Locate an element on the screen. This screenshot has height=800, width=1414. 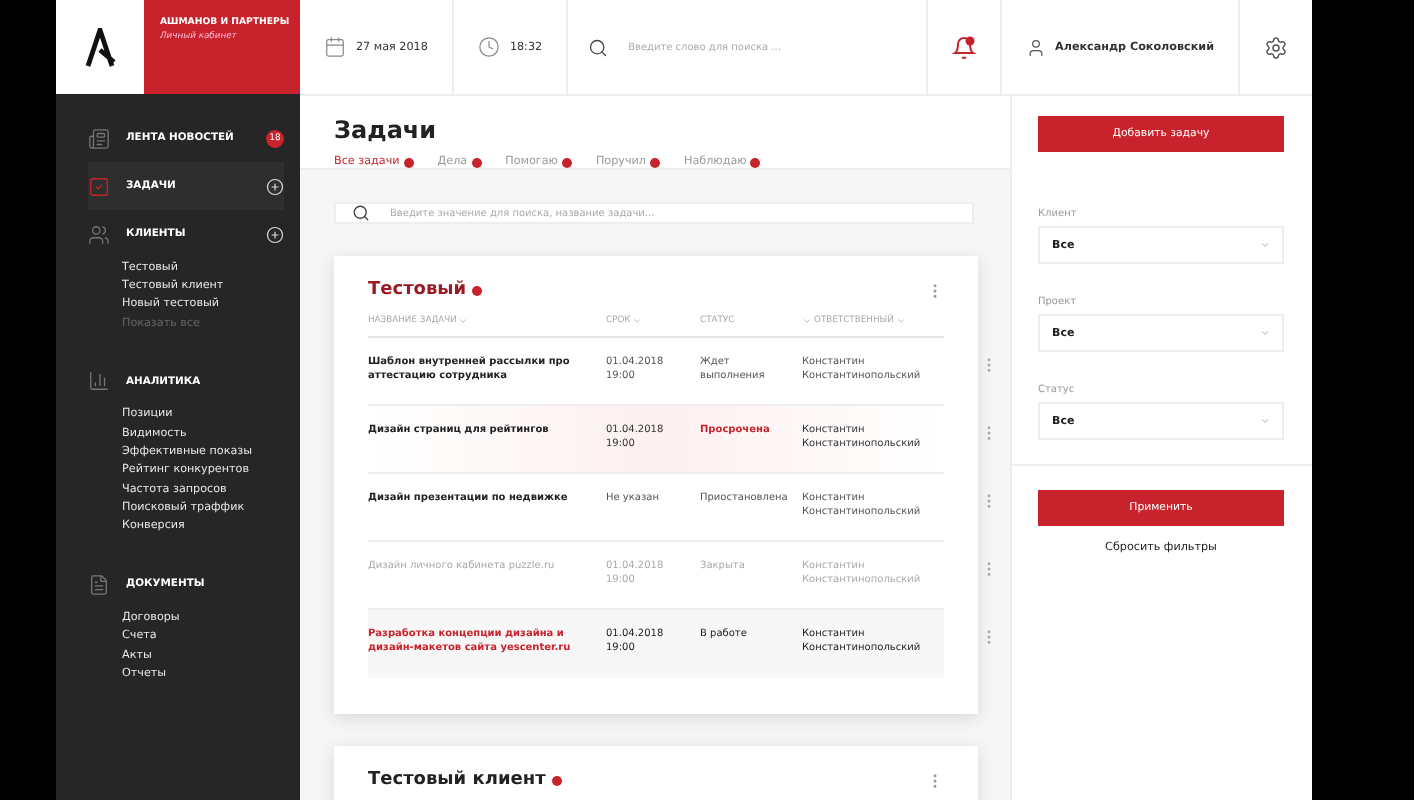
news-icon is located at coordinates (99, 138).